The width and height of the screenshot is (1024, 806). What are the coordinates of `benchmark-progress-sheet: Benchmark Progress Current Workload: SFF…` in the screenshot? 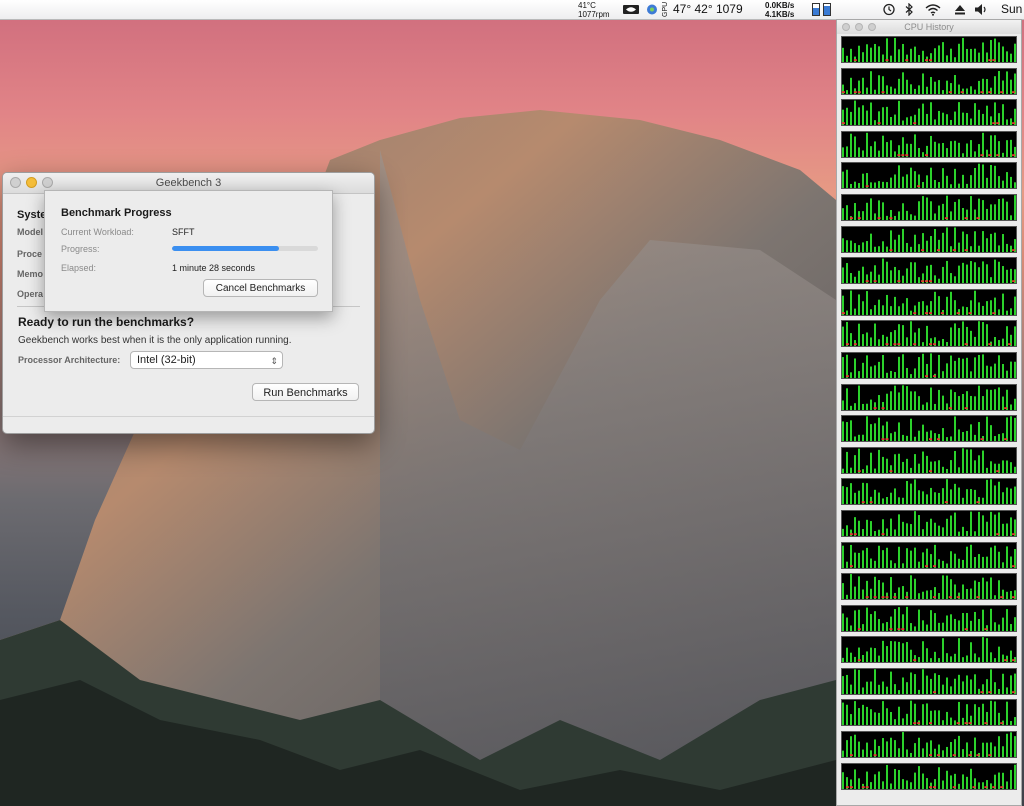 It's located at (188, 251).